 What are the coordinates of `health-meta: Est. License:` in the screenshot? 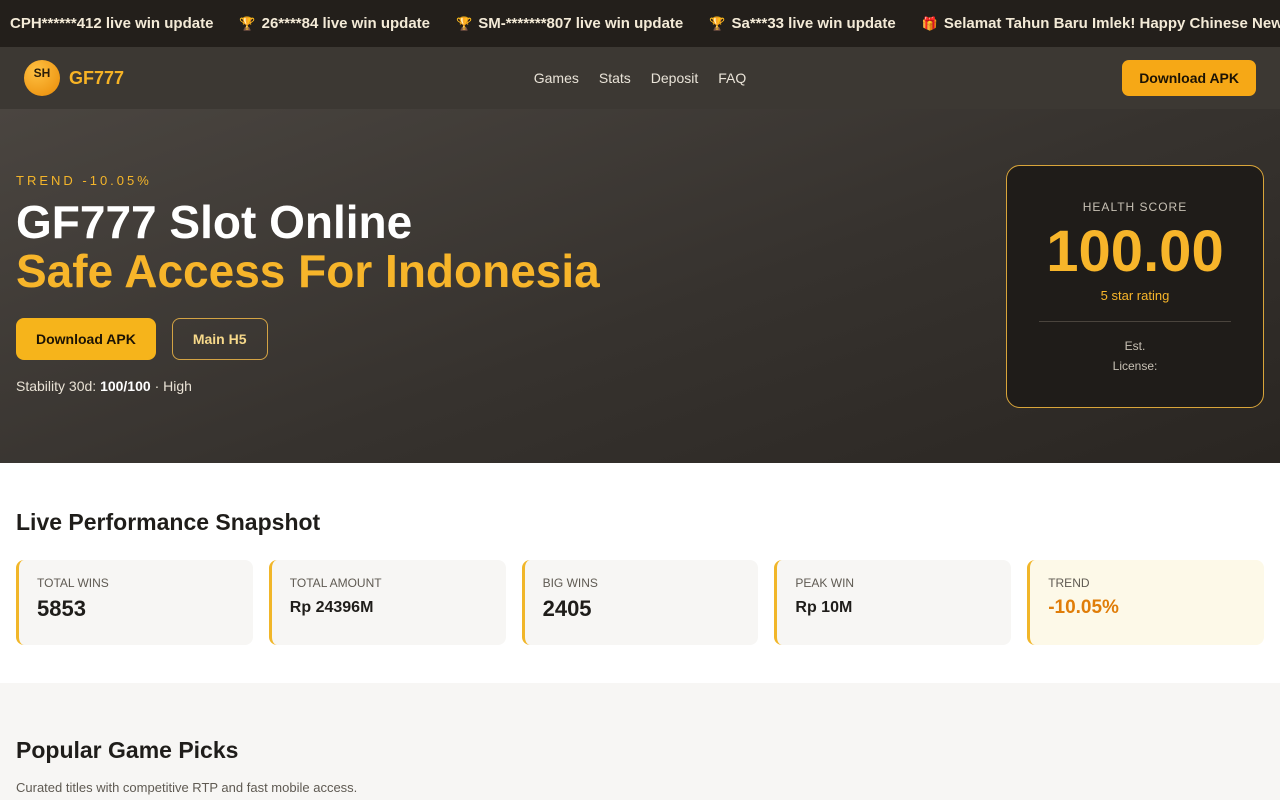 It's located at (1135, 356).